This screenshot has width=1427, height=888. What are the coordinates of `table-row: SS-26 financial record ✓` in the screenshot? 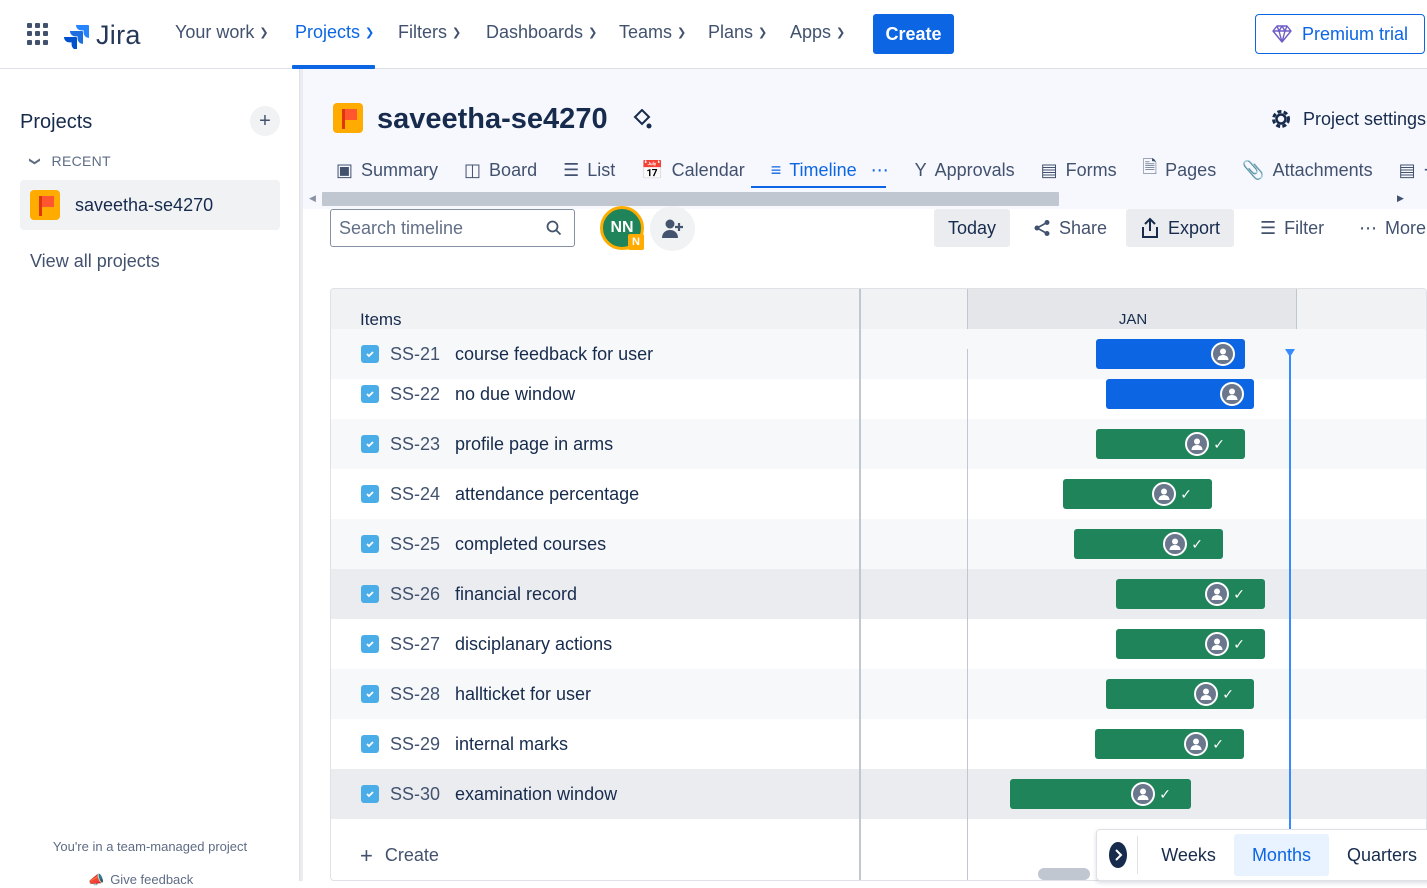 It's located at (878, 594).